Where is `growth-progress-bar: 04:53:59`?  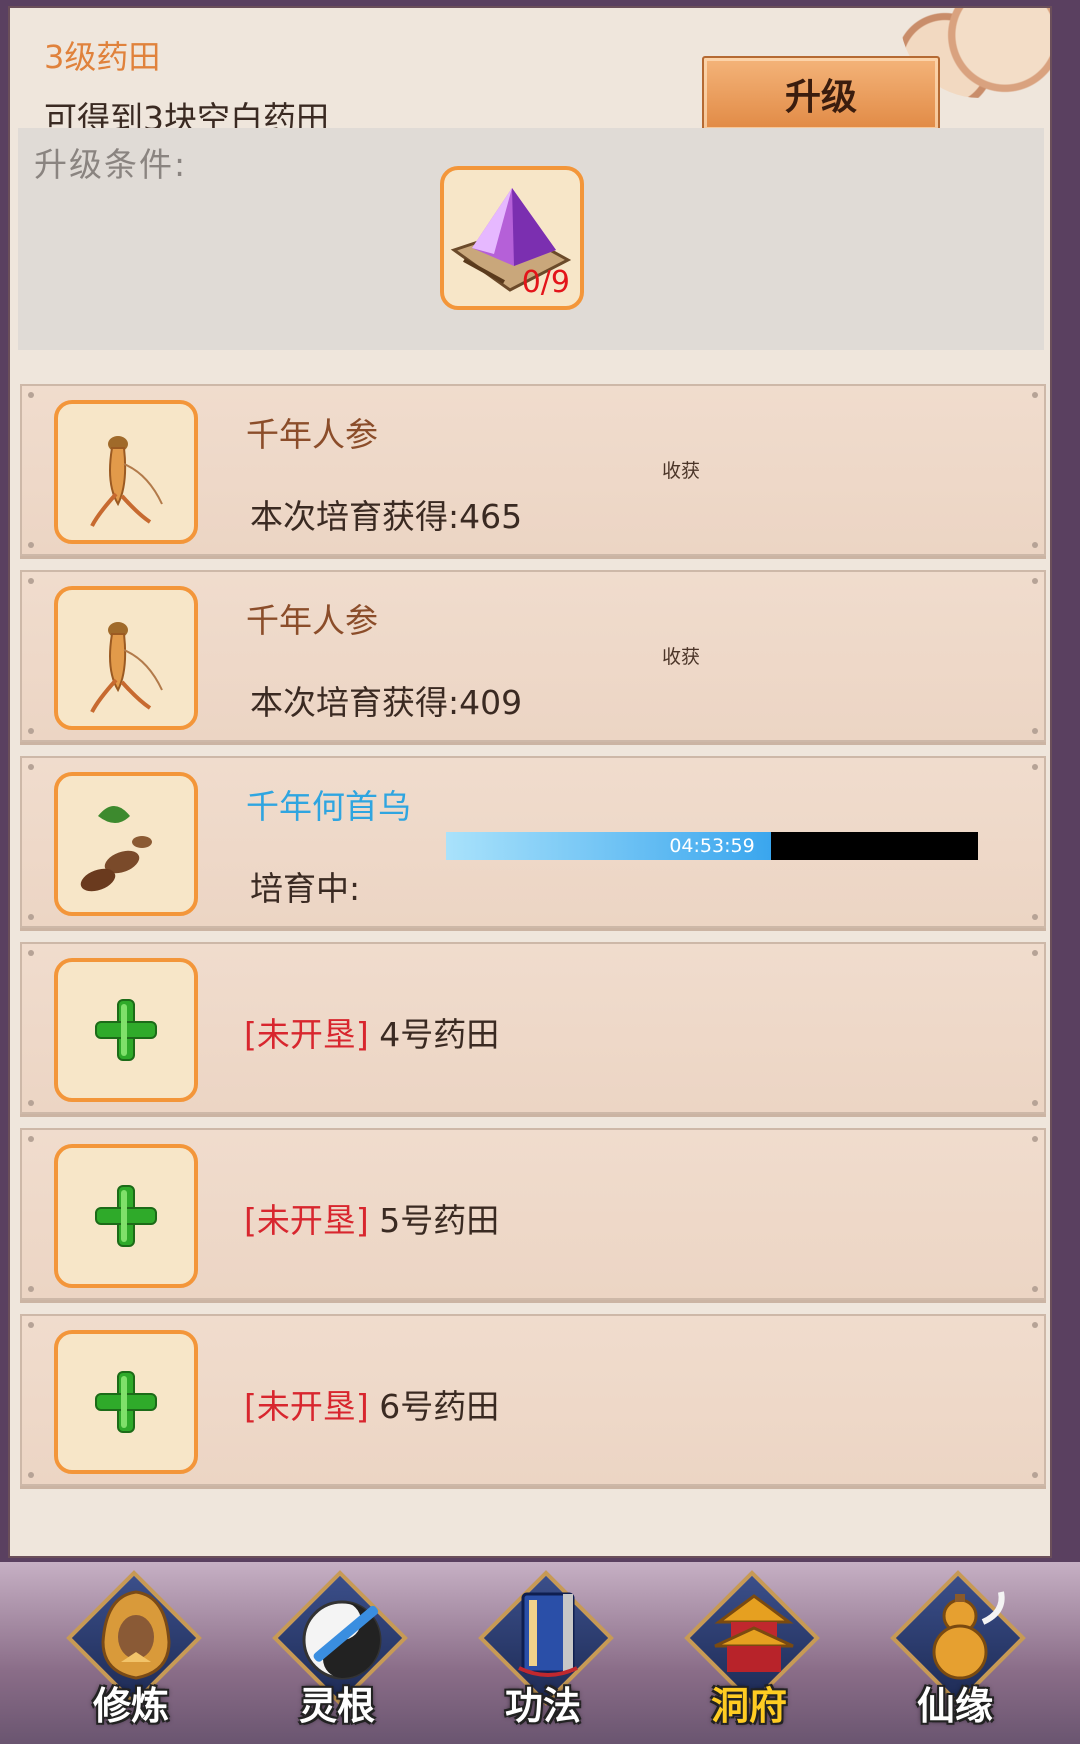
growth-progress-bar: 04:53:59 is located at coordinates (712, 846).